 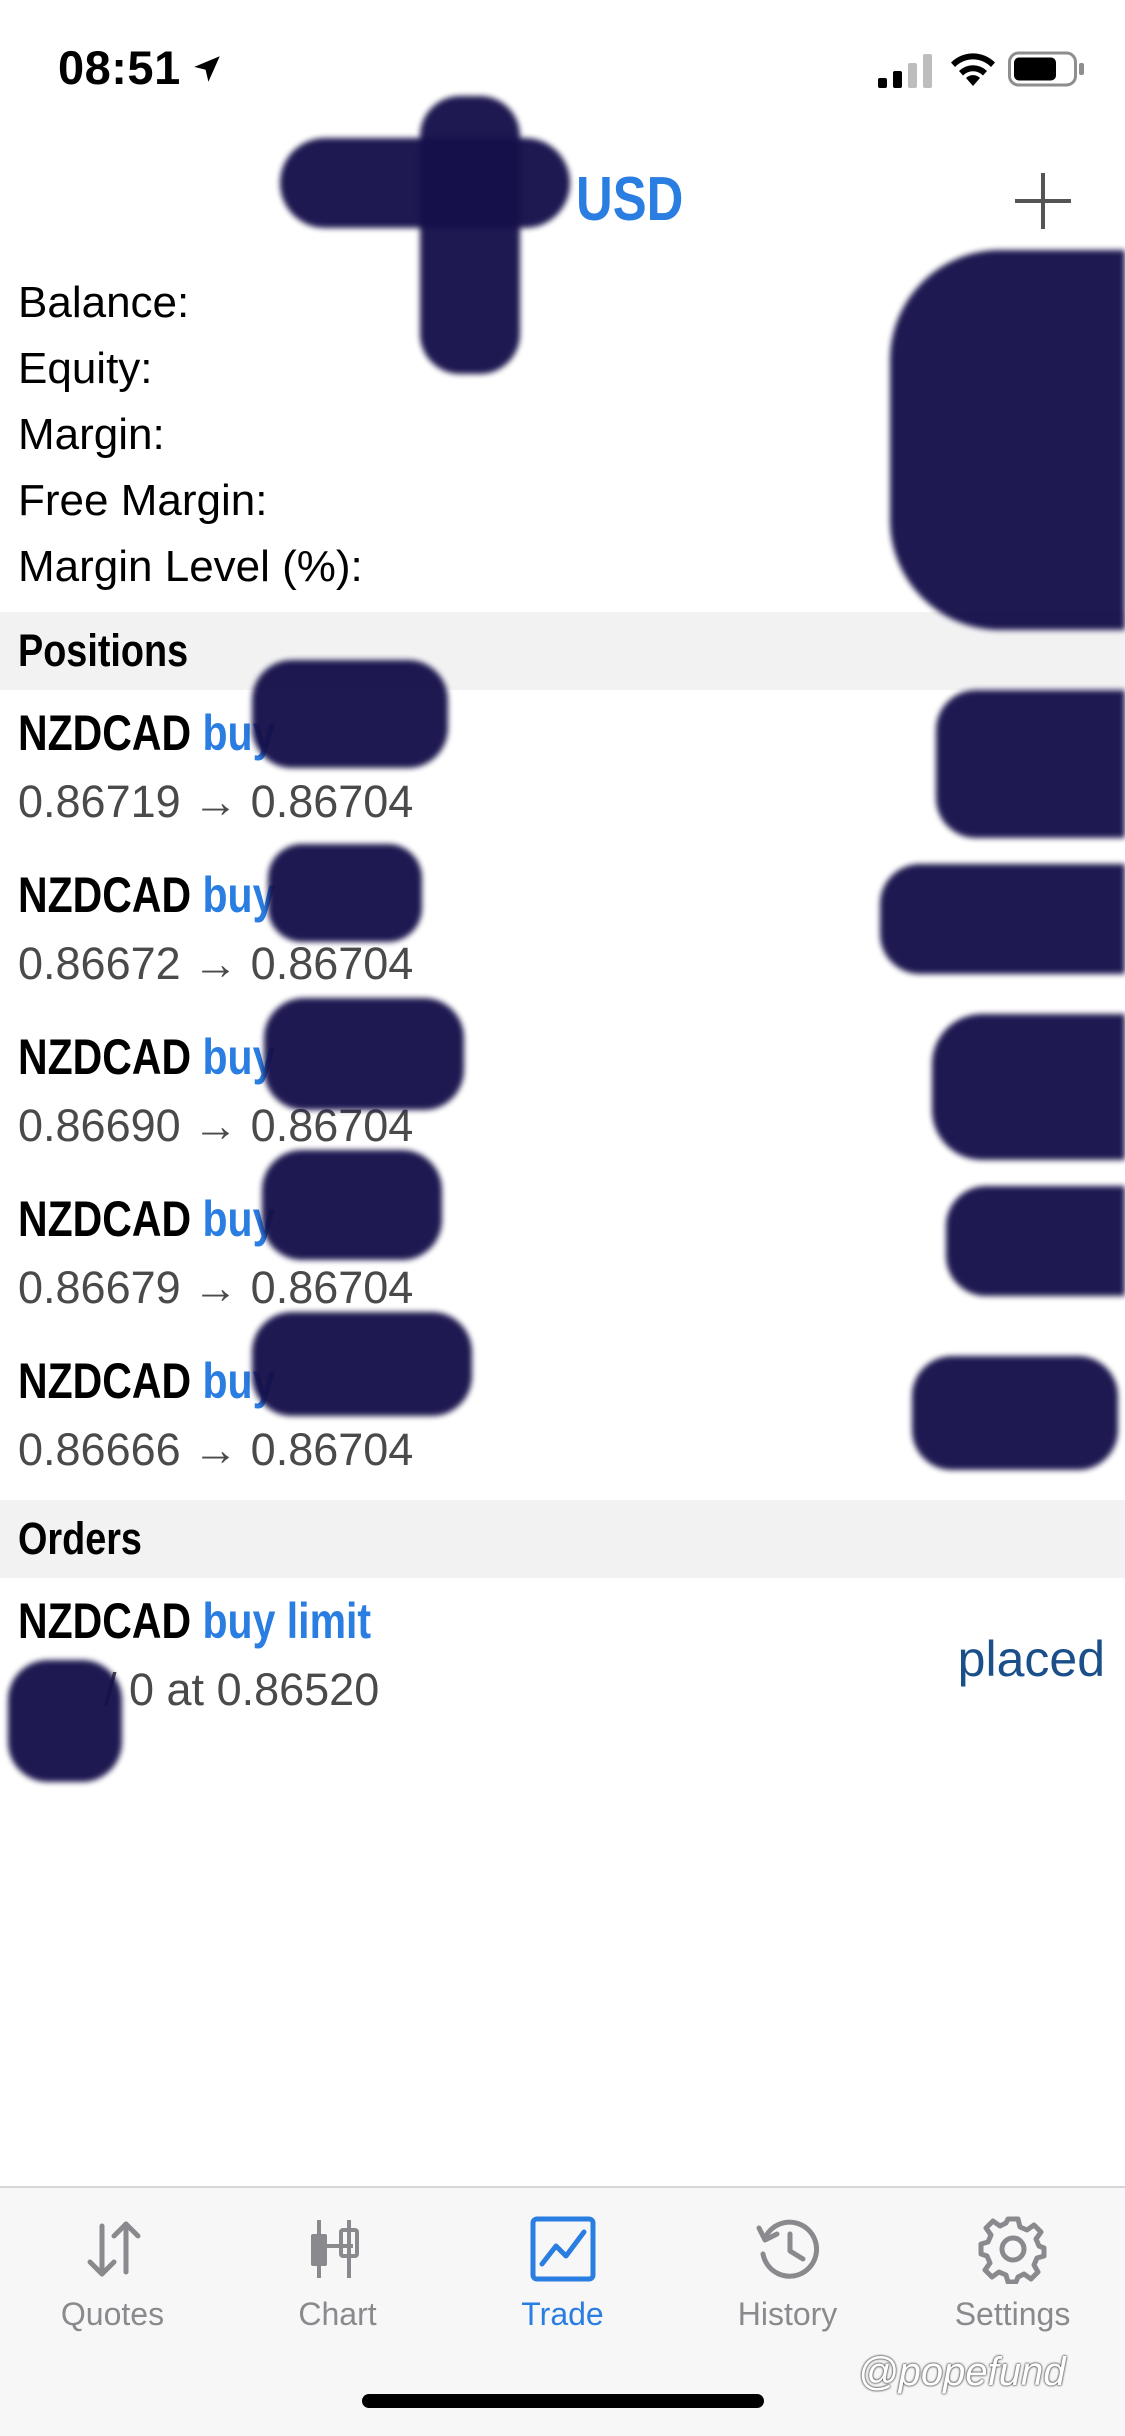 I want to click on cellular-signal-icon, so click(x=905, y=71).